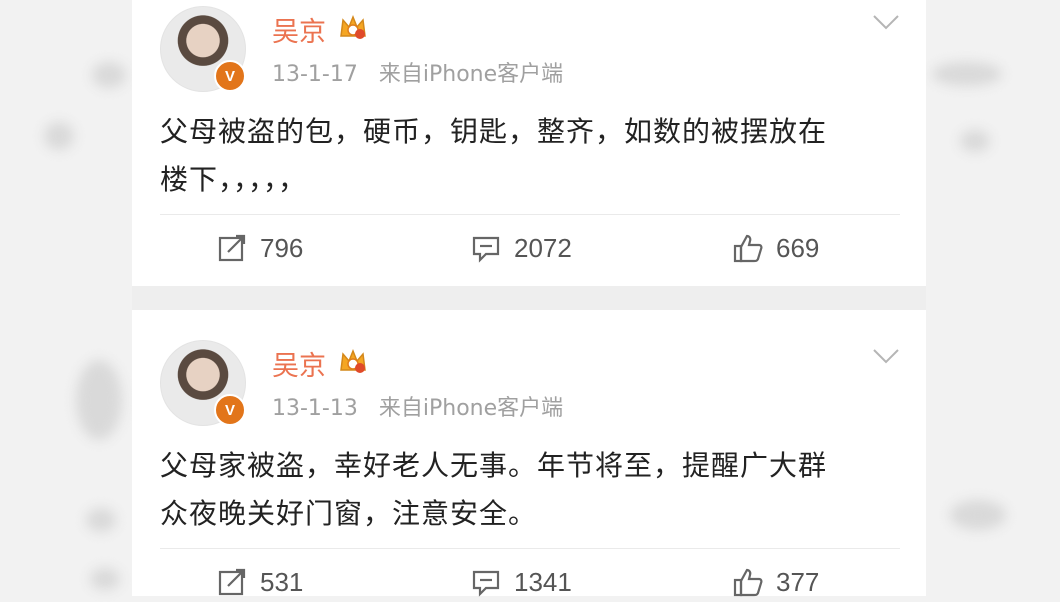 This screenshot has width=1060, height=602. I want to click on comment-count: 1341, so click(543, 581).